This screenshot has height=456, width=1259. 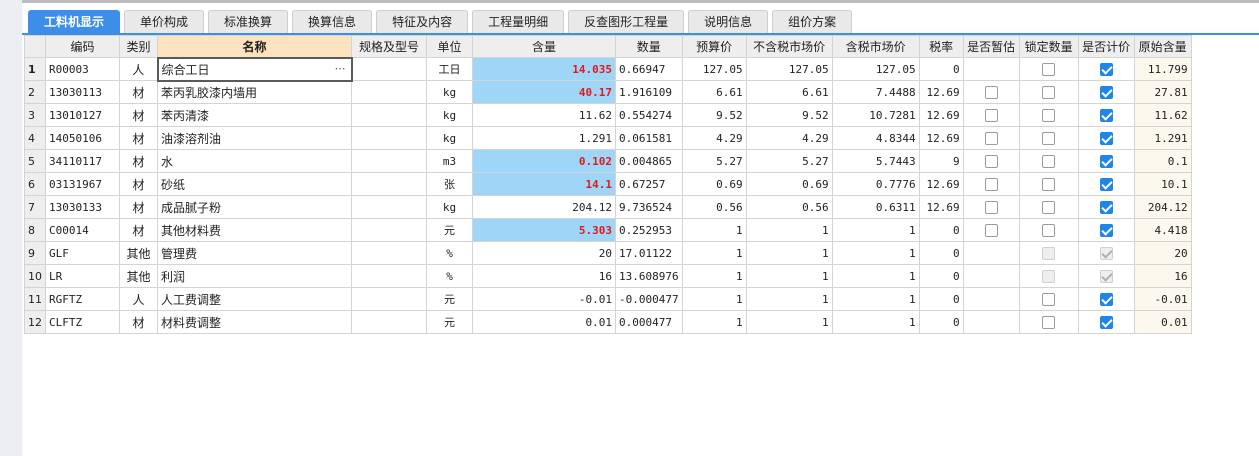 I want to click on market-price-incl-tax-cell: 127.05, so click(x=875, y=69).